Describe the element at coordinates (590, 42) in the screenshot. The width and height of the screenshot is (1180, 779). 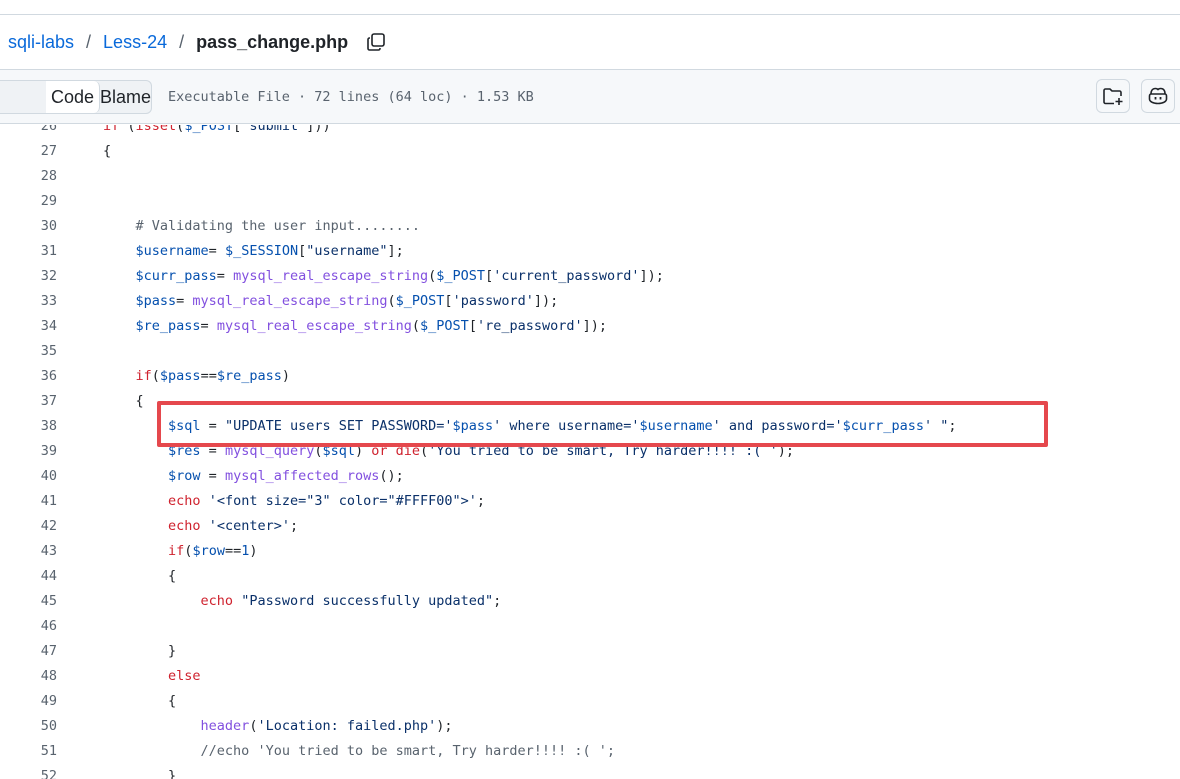
I see `file-header: sqli-labs / Less-24 / pass_change.php` at that location.